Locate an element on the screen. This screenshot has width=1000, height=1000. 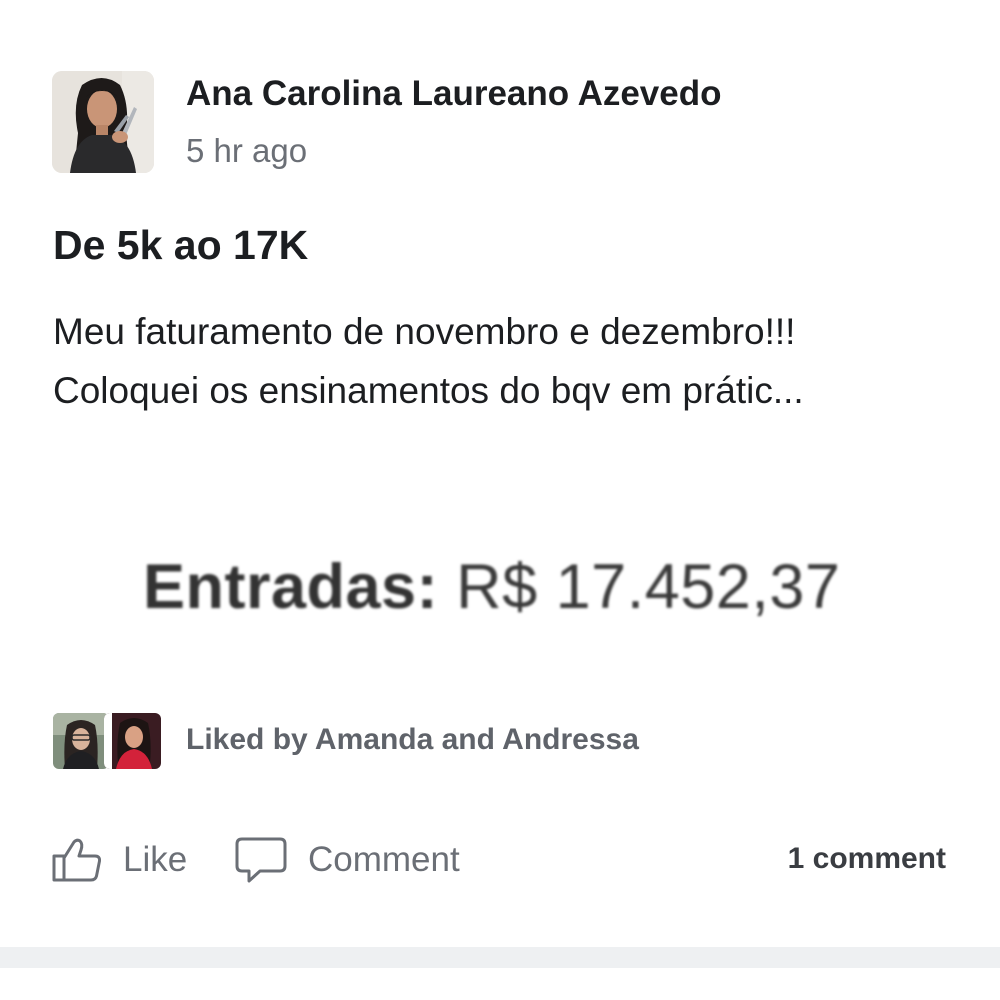
author-name: Ana Carolina Laureano Azevedo is located at coordinates (454, 94).